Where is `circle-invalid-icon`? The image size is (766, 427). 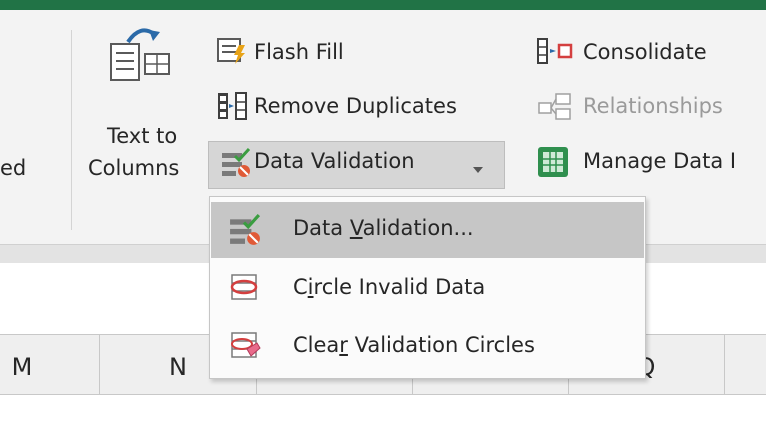
circle-invalid-icon is located at coordinates (245, 290).